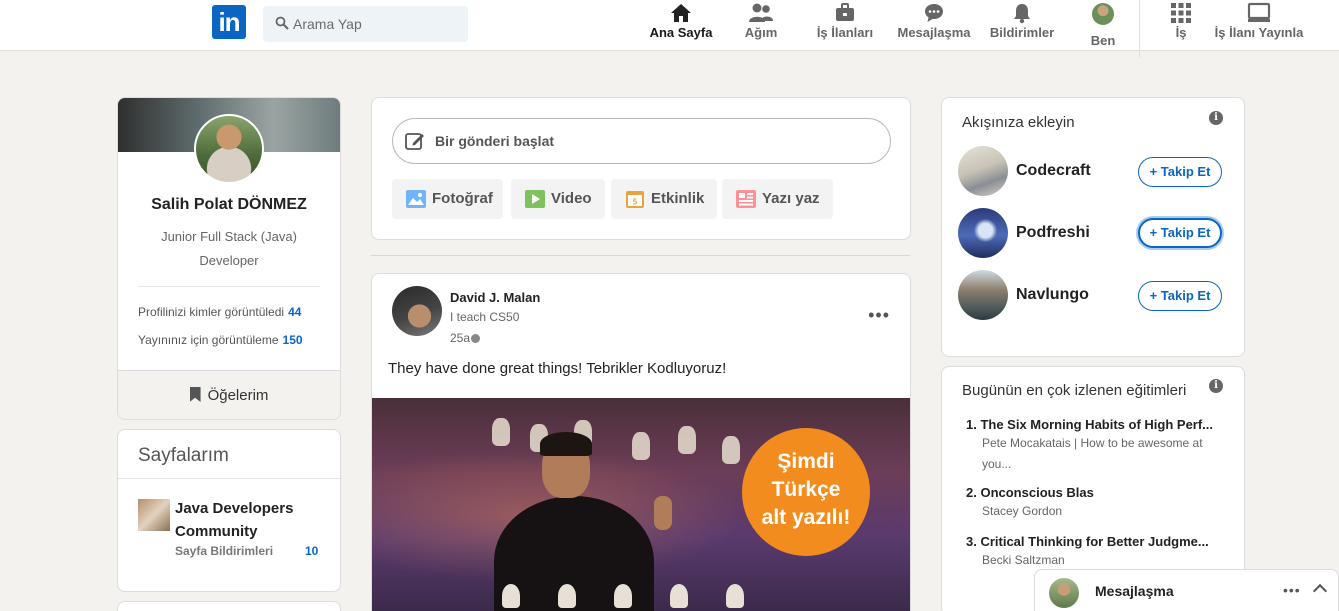  Describe the element at coordinates (641, 504) in the screenshot. I see `post-image: Şimdi Türkçe alt yazılı!` at that location.